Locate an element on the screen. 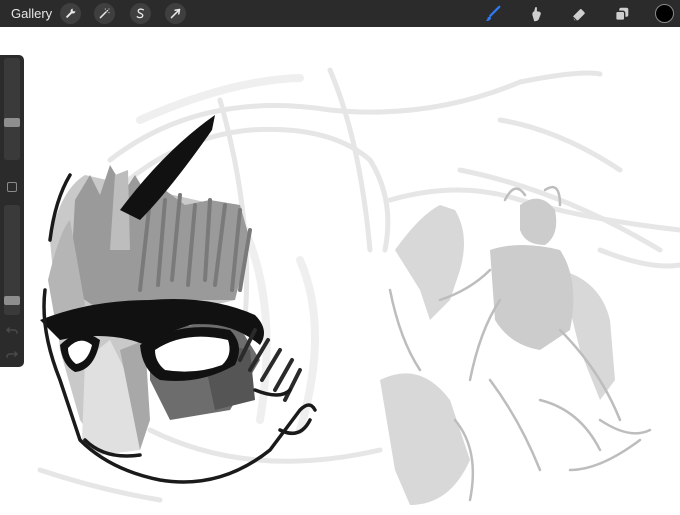  opacity-slider-thumb is located at coordinates (12, 300).